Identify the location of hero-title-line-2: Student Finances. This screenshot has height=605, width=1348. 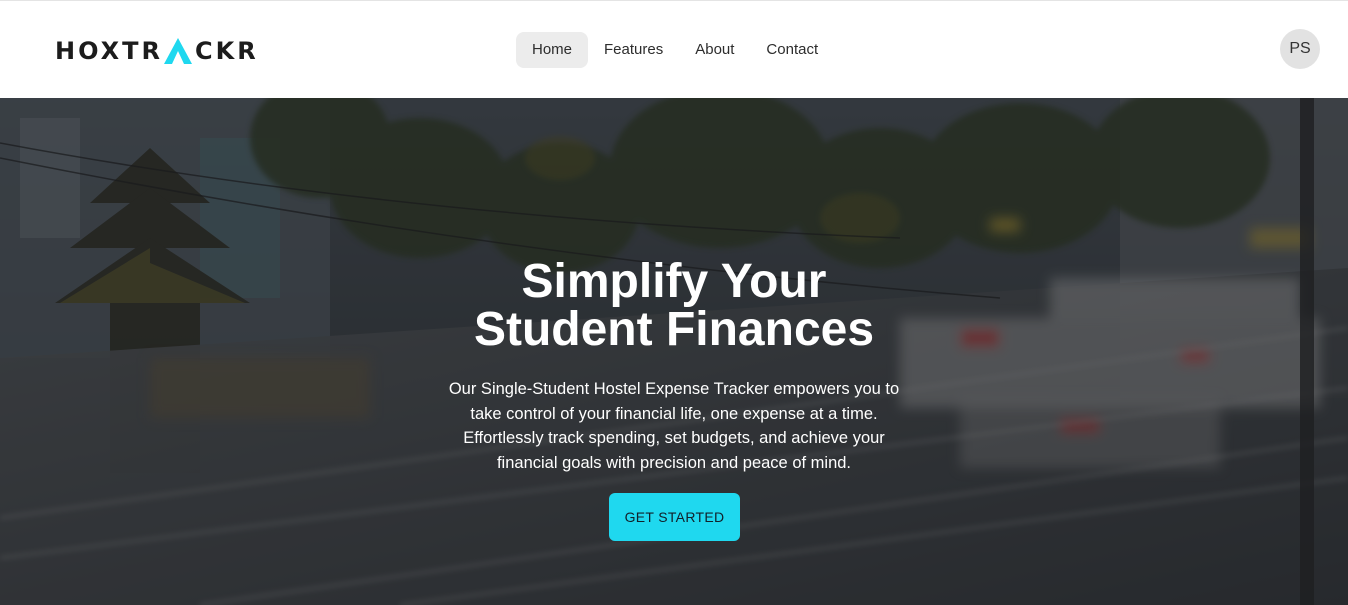
(674, 329).